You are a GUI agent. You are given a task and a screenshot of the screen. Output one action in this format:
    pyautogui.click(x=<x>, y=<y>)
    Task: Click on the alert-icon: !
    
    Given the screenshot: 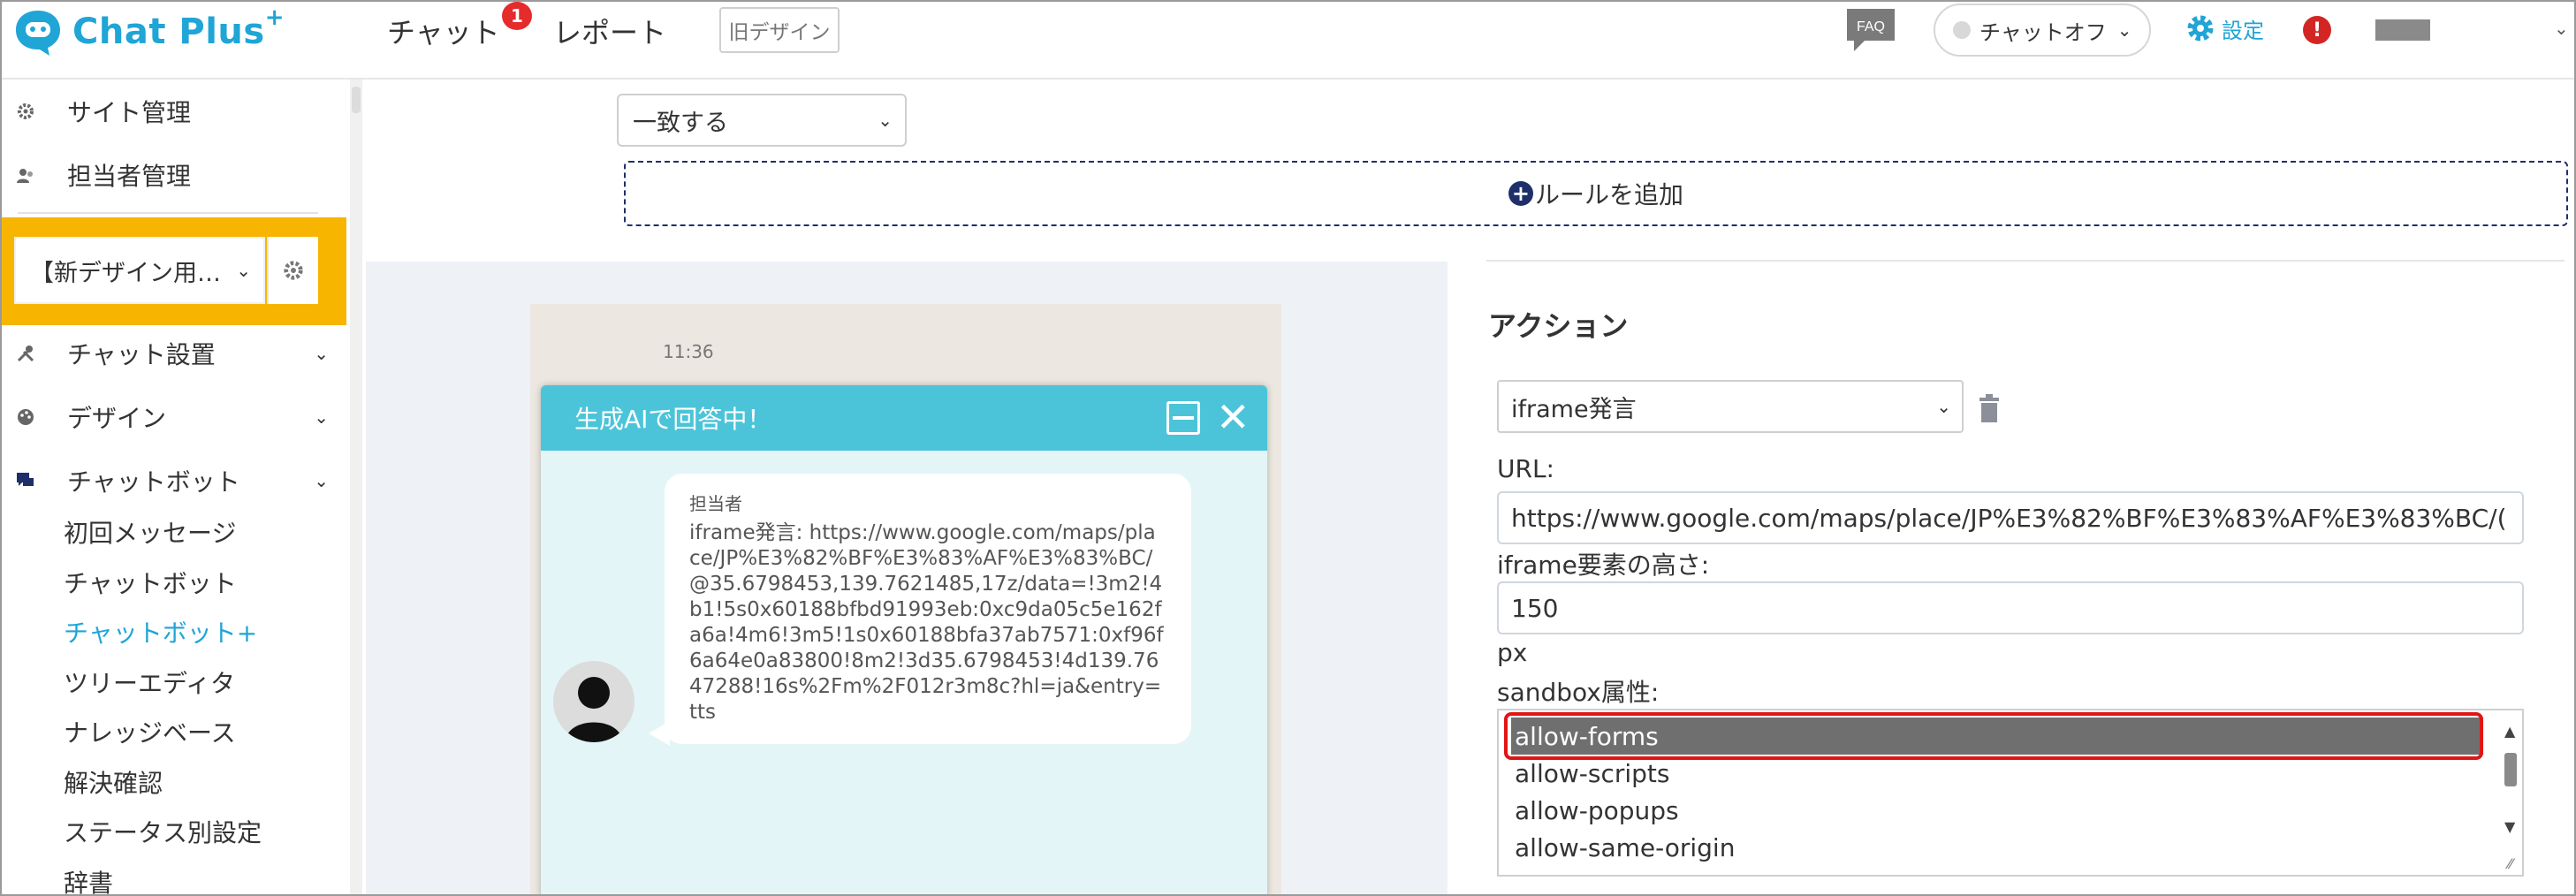 What is the action you would take?
    pyautogui.click(x=2317, y=30)
    